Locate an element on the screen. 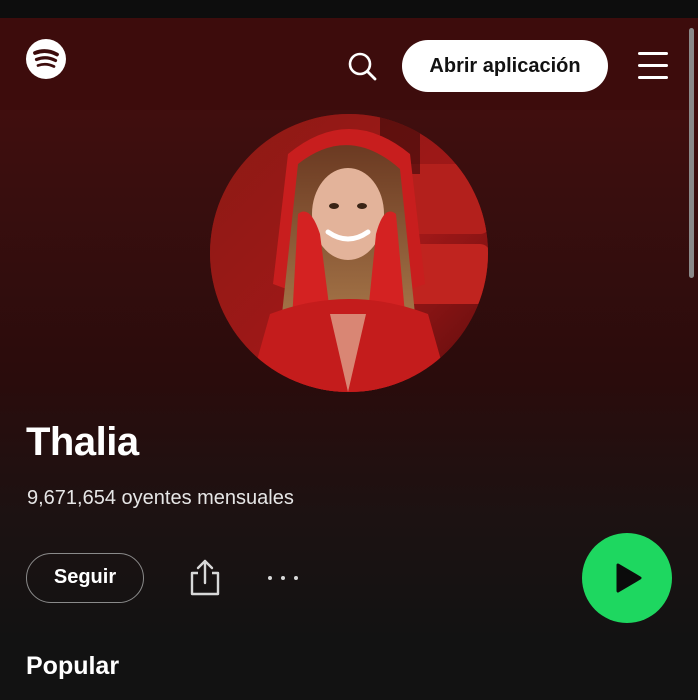 Image resolution: width=698 pixels, height=700 pixels. play-icon is located at coordinates (629, 578).